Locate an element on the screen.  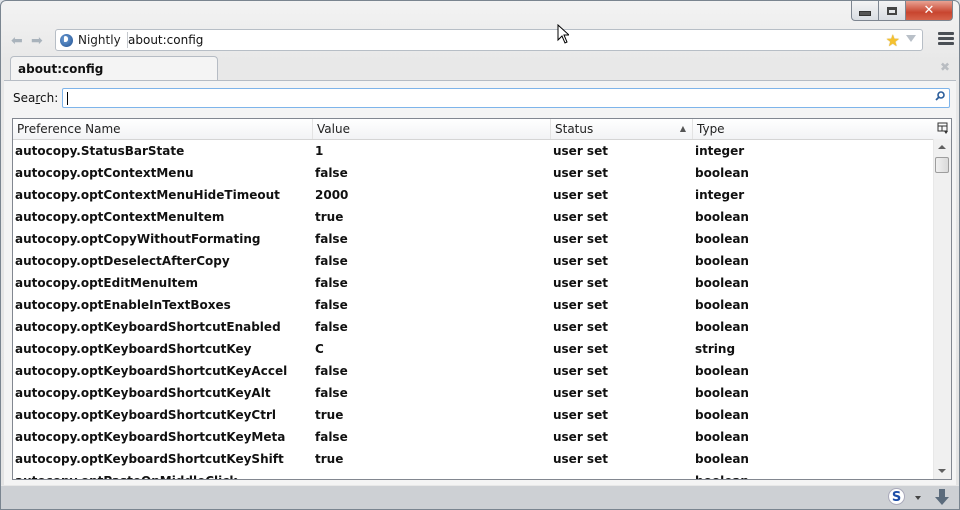
tab-label: about:config is located at coordinates (61, 69).